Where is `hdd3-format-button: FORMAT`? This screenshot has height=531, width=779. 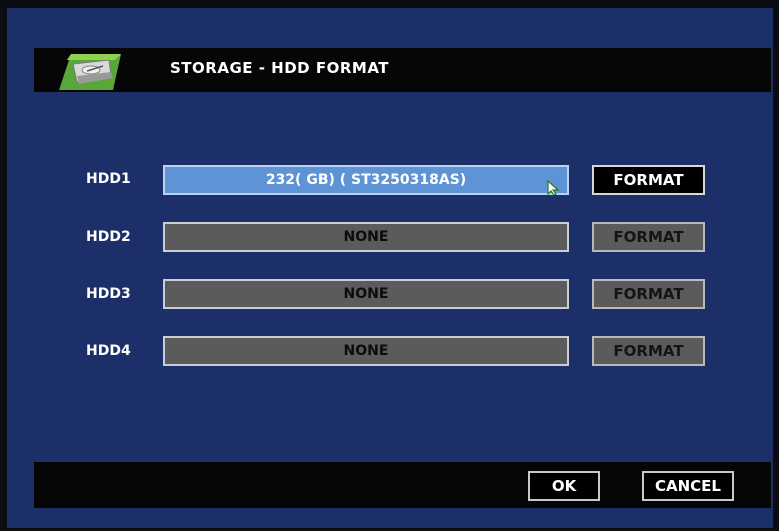 hdd3-format-button: FORMAT is located at coordinates (648, 294).